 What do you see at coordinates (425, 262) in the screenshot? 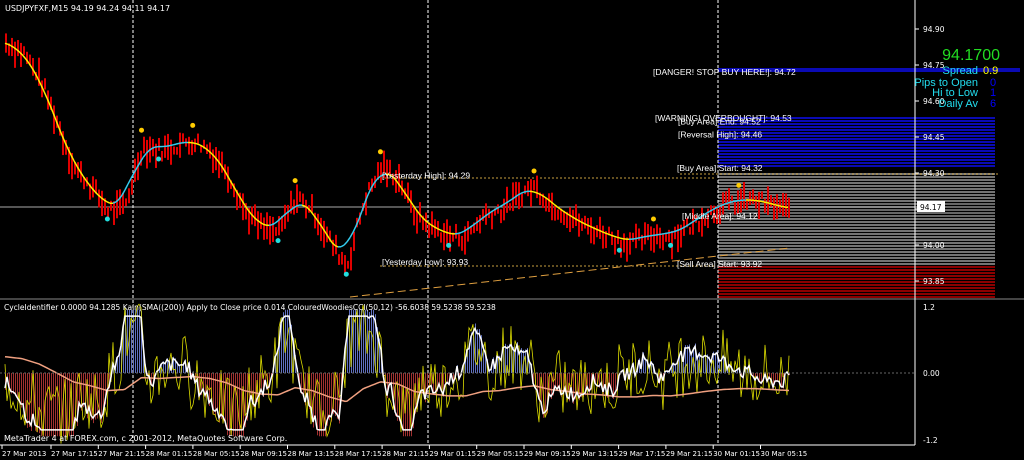
I see `level-label: [Yesterday Low]: 93.93` at bounding box center [425, 262].